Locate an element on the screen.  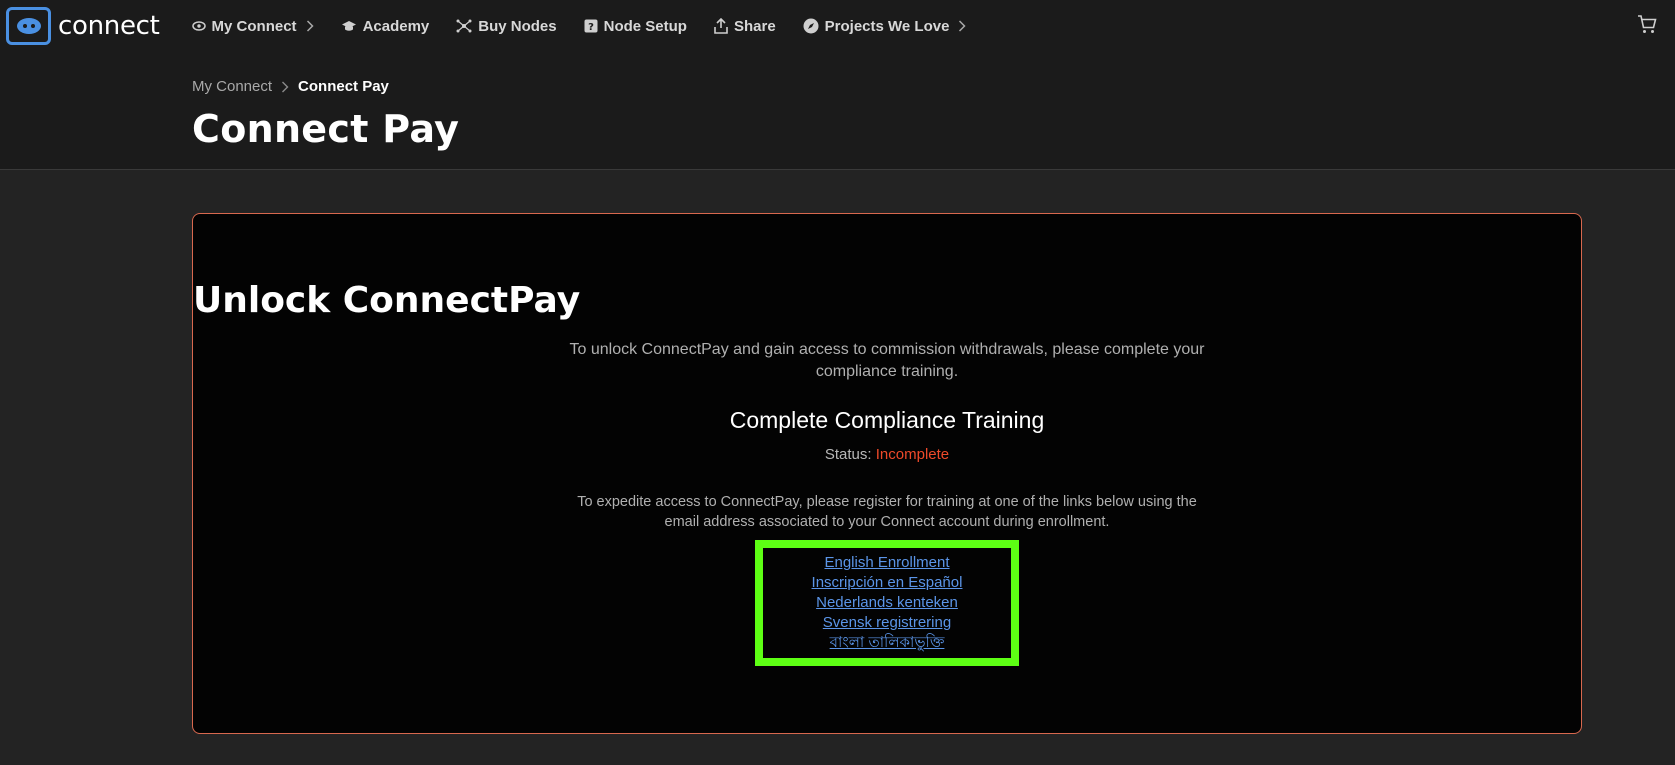
cart-icon is located at coordinates (1647, 27).